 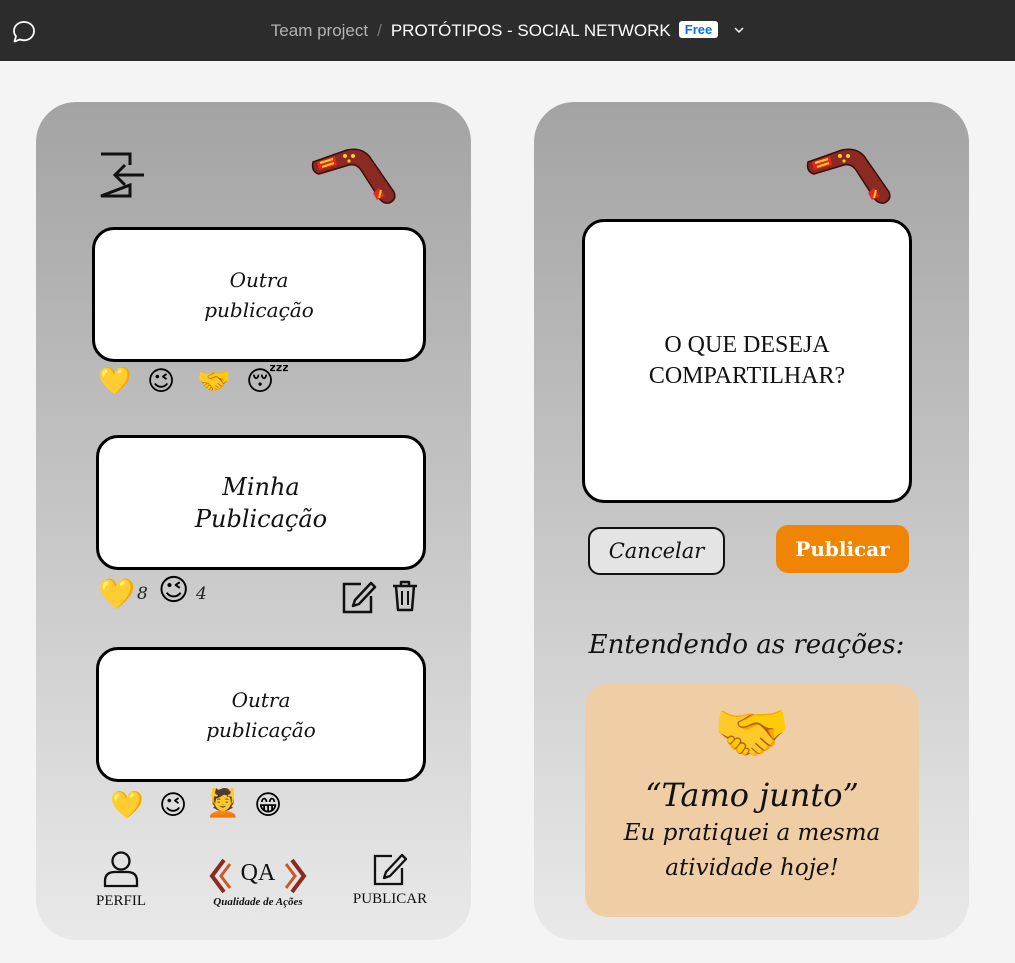 I want to click on legend-heading: Entendendo as reações:, so click(x=746, y=645).